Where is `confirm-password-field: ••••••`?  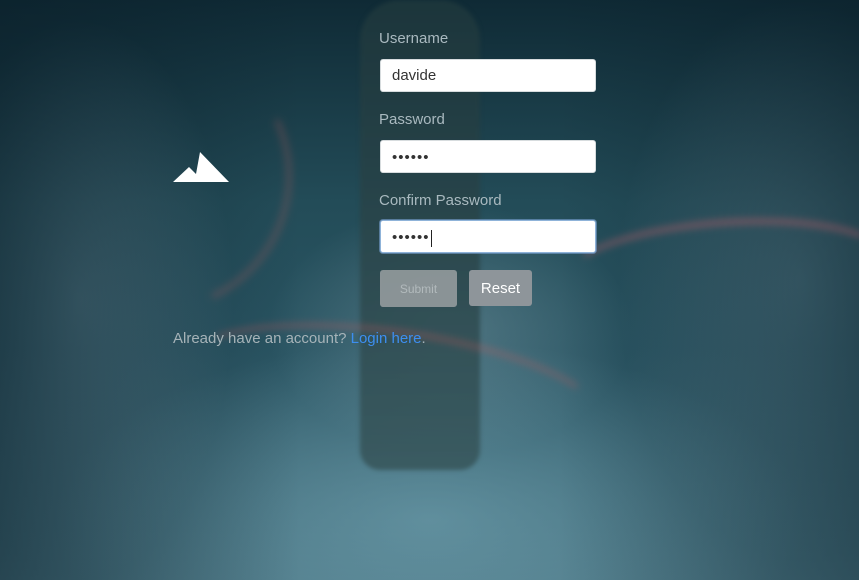
confirm-password-field: •••••• is located at coordinates (488, 236).